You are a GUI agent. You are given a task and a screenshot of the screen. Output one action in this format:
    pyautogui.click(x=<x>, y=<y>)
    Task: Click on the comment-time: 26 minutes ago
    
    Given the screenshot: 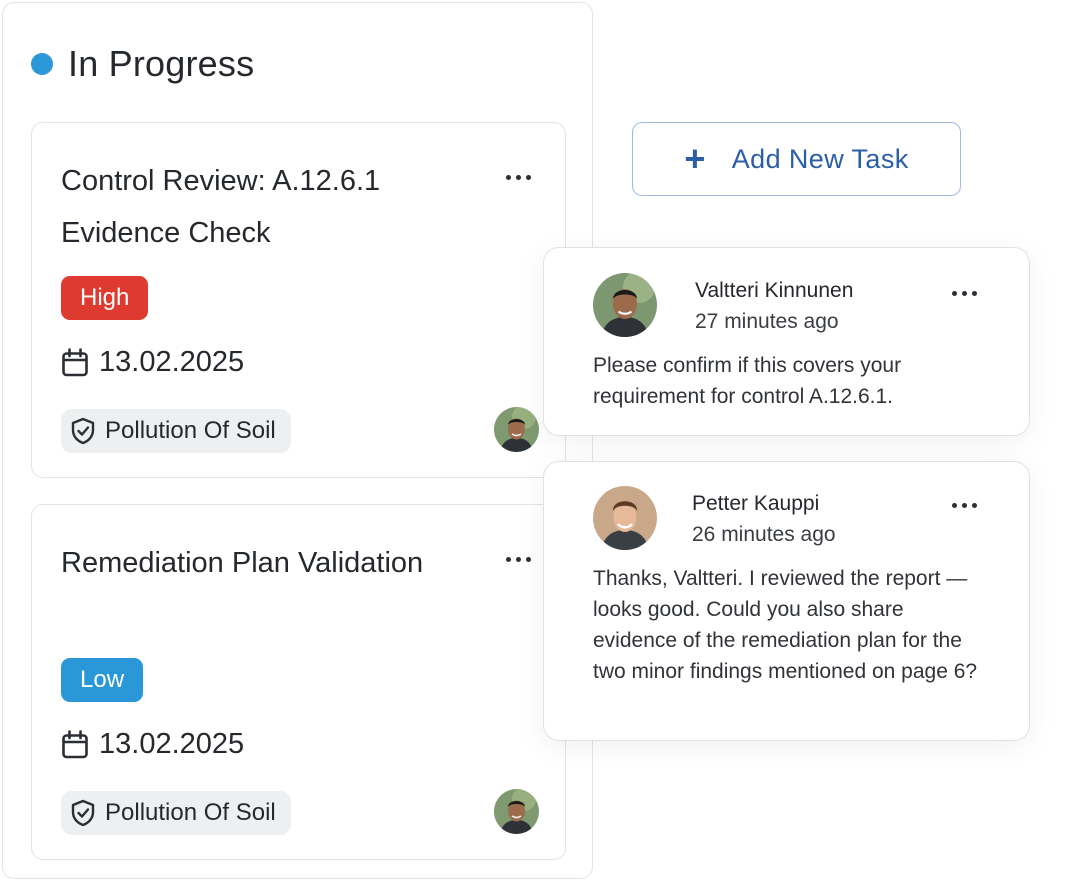 What is the action you would take?
    pyautogui.click(x=764, y=534)
    